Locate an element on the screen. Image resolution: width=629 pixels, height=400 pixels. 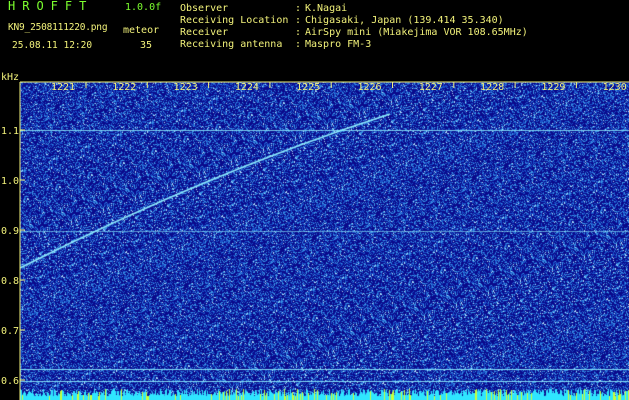
time-tick-label: 1225 is located at coordinates (308, 87).